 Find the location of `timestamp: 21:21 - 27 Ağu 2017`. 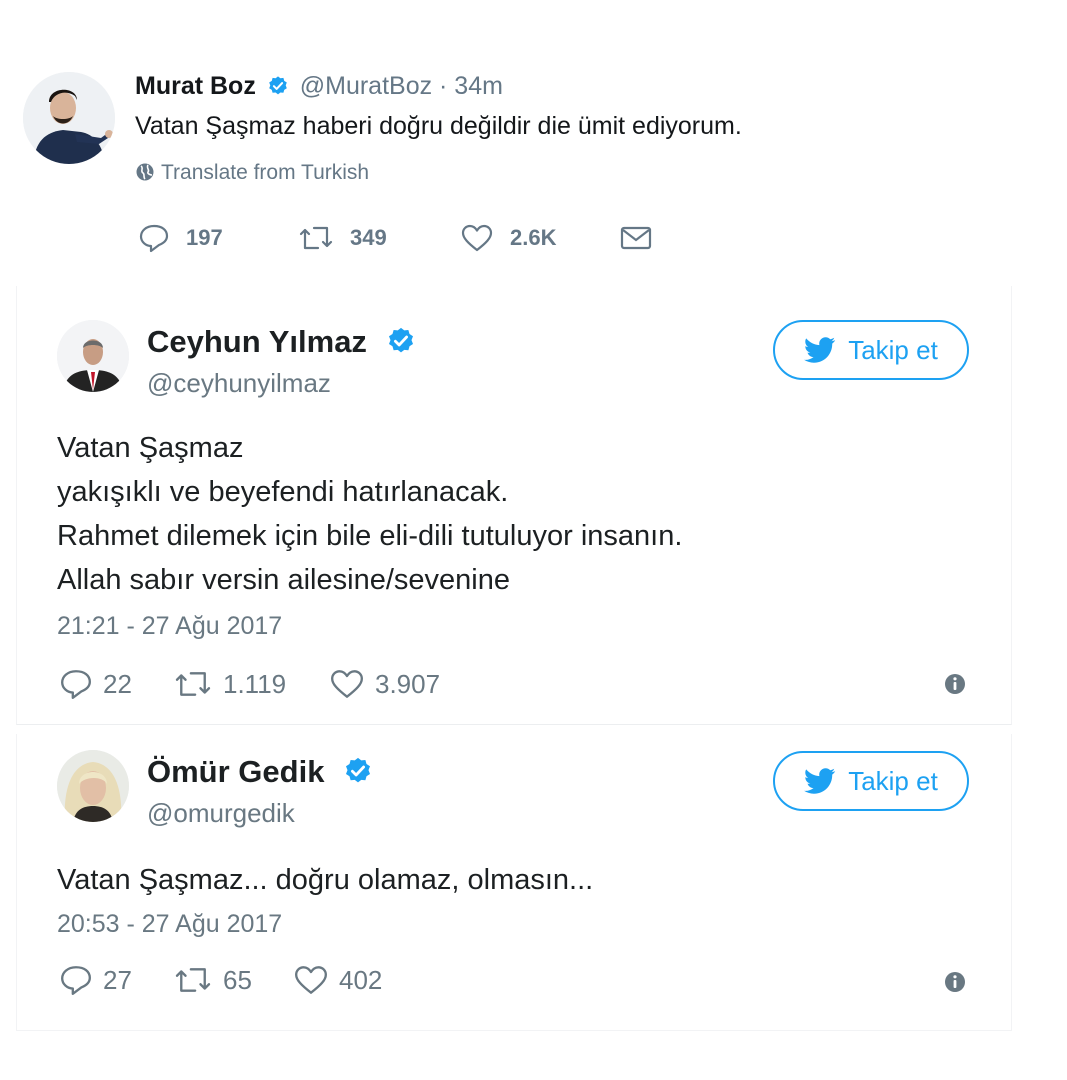

timestamp: 21:21 - 27 Ağu 2017 is located at coordinates (169, 626).